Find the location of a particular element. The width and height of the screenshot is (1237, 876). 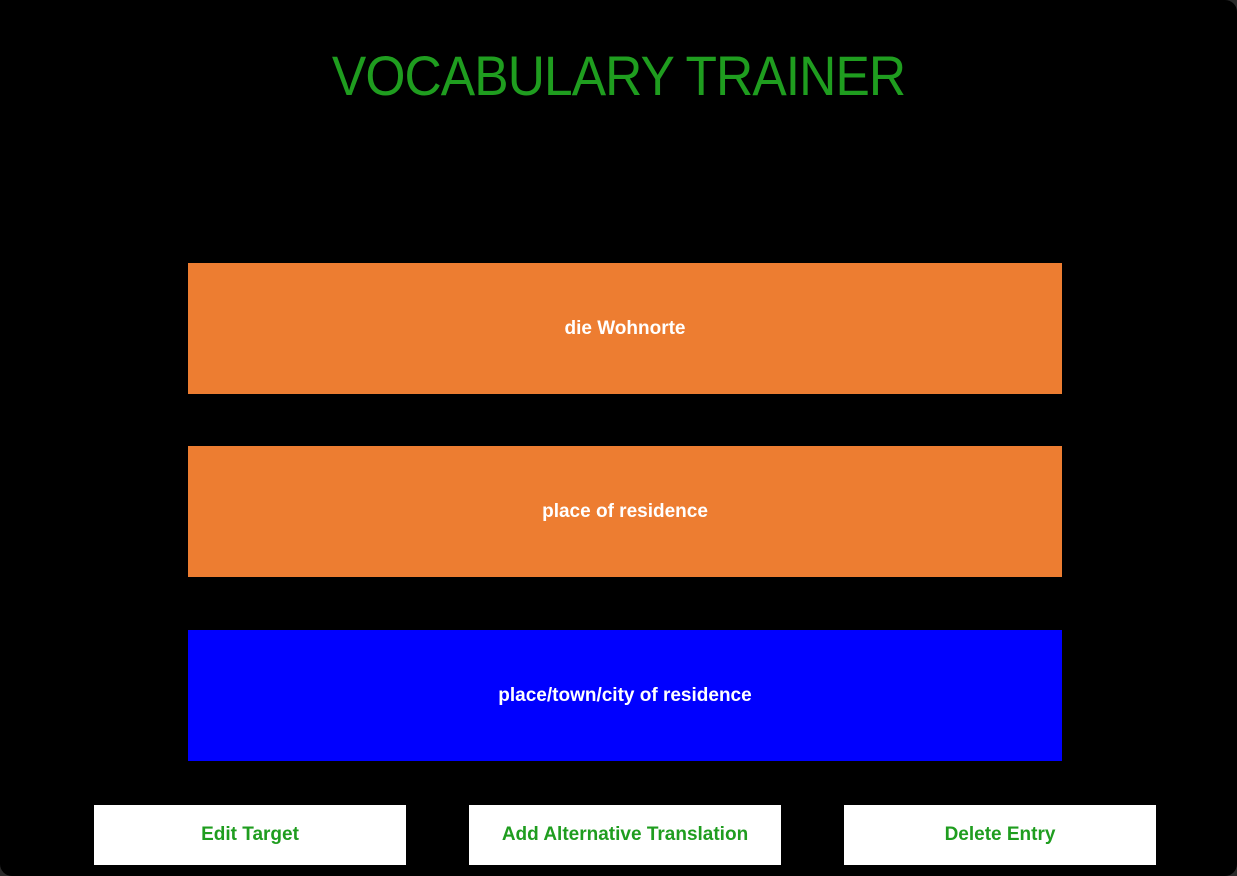

source-word-card: die Wohnorte is located at coordinates (625, 328).